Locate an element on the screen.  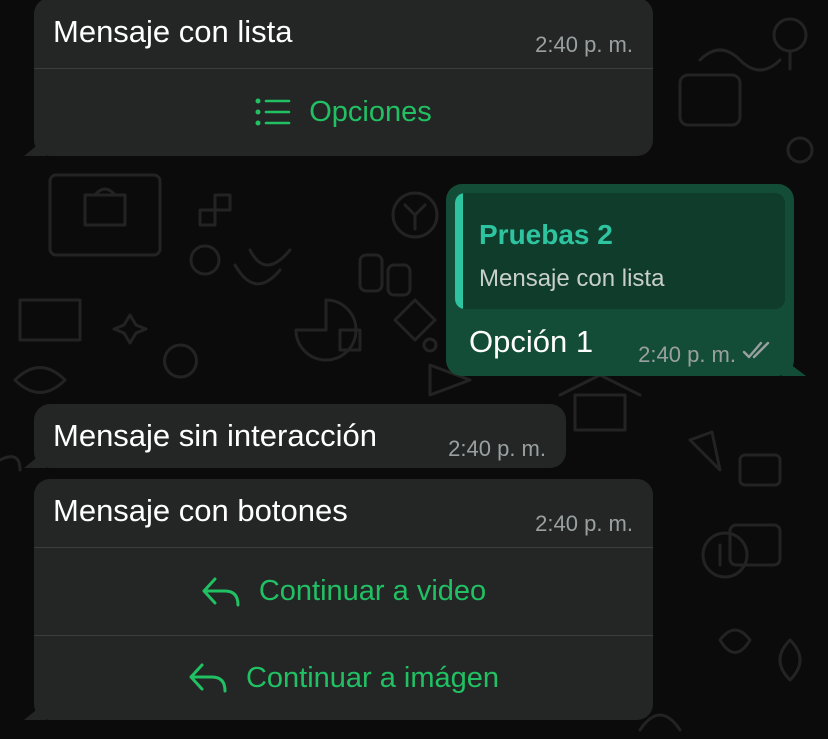
plain-message-bubble: Mensaje sin interacción 2:40 p. m. is located at coordinates (300, 436).